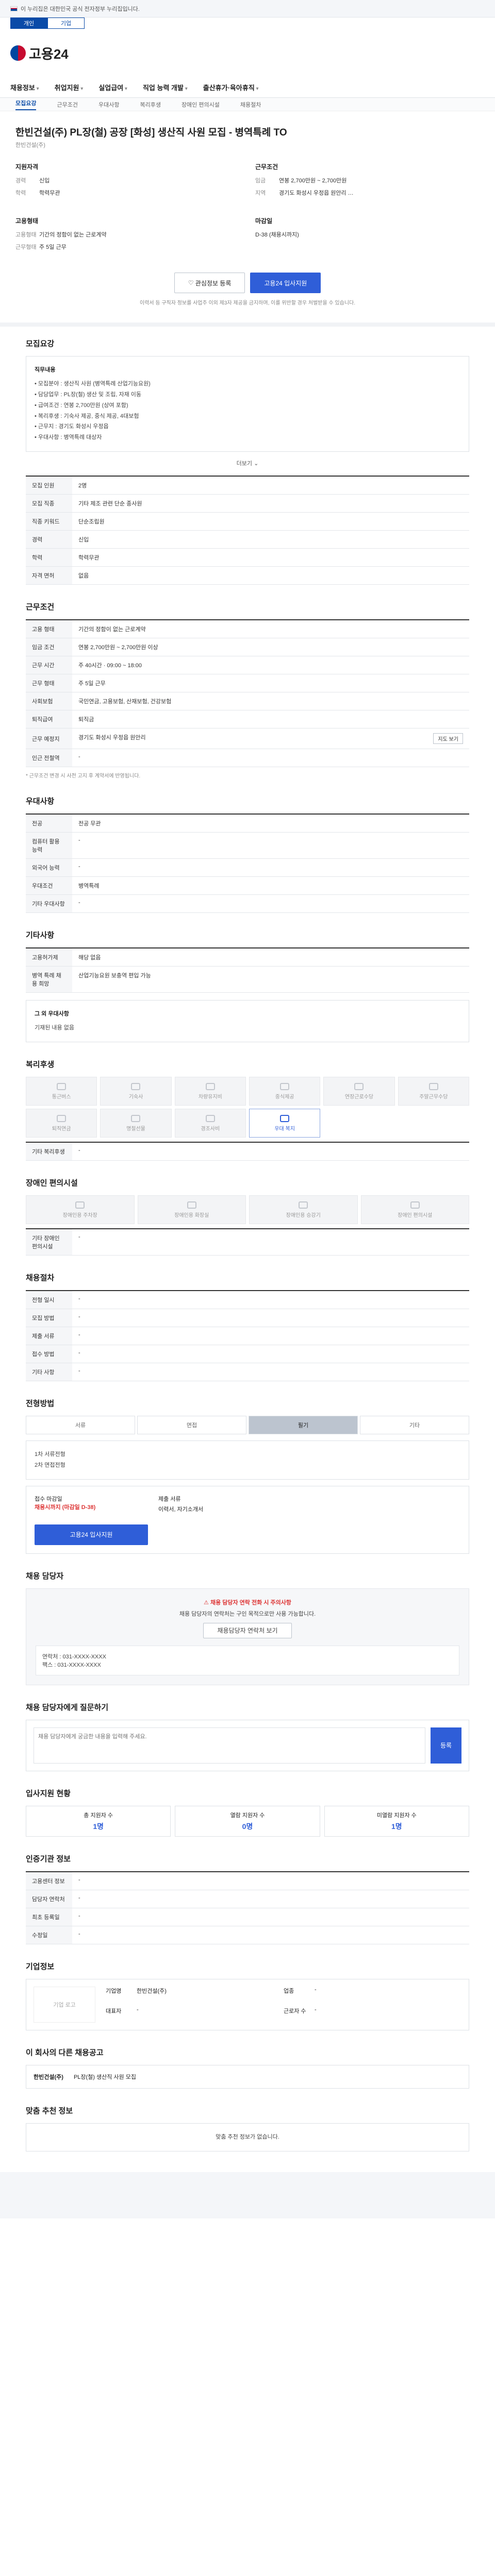 The height and width of the screenshot is (2576, 495). Describe the element at coordinates (49, 521) in the screenshot. I see `row-key: 직종 키워드` at that location.